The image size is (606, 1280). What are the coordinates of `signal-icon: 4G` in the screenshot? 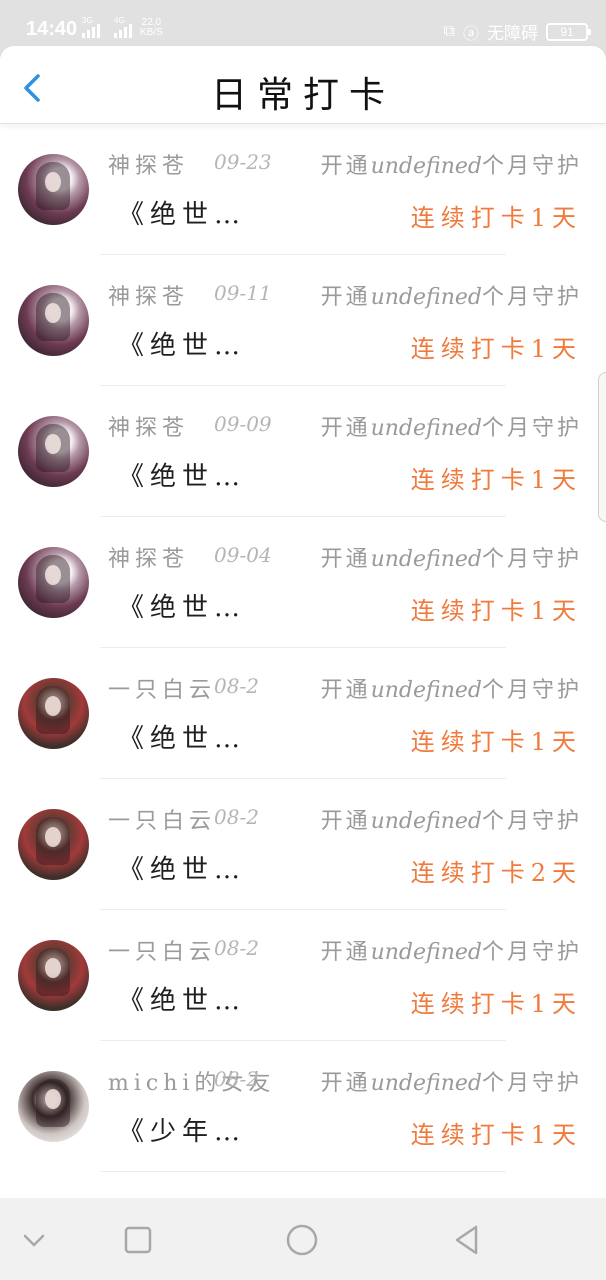 It's located at (123, 27).